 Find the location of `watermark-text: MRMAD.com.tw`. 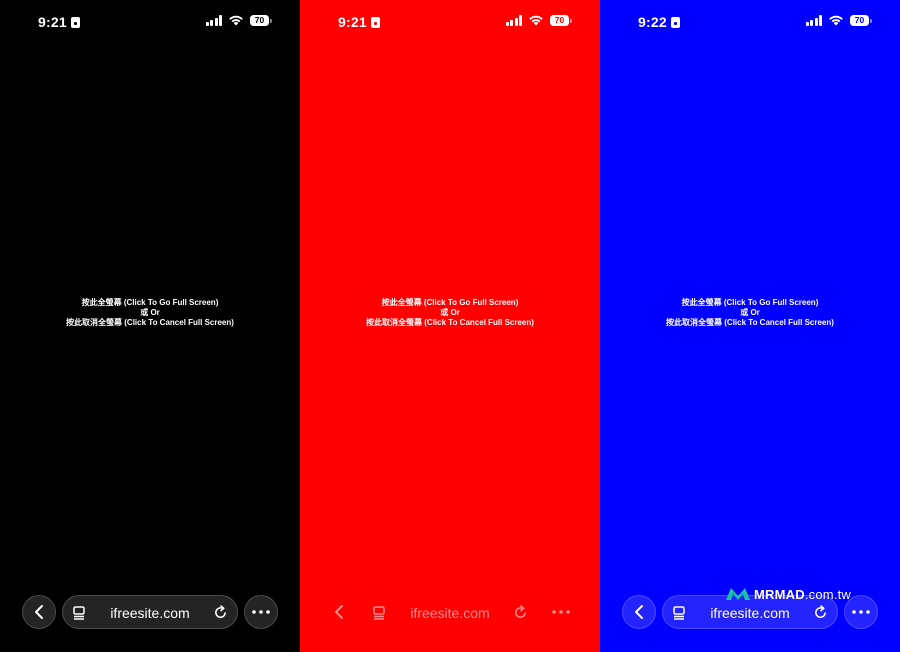

watermark-text: MRMAD.com.tw is located at coordinates (802, 594).